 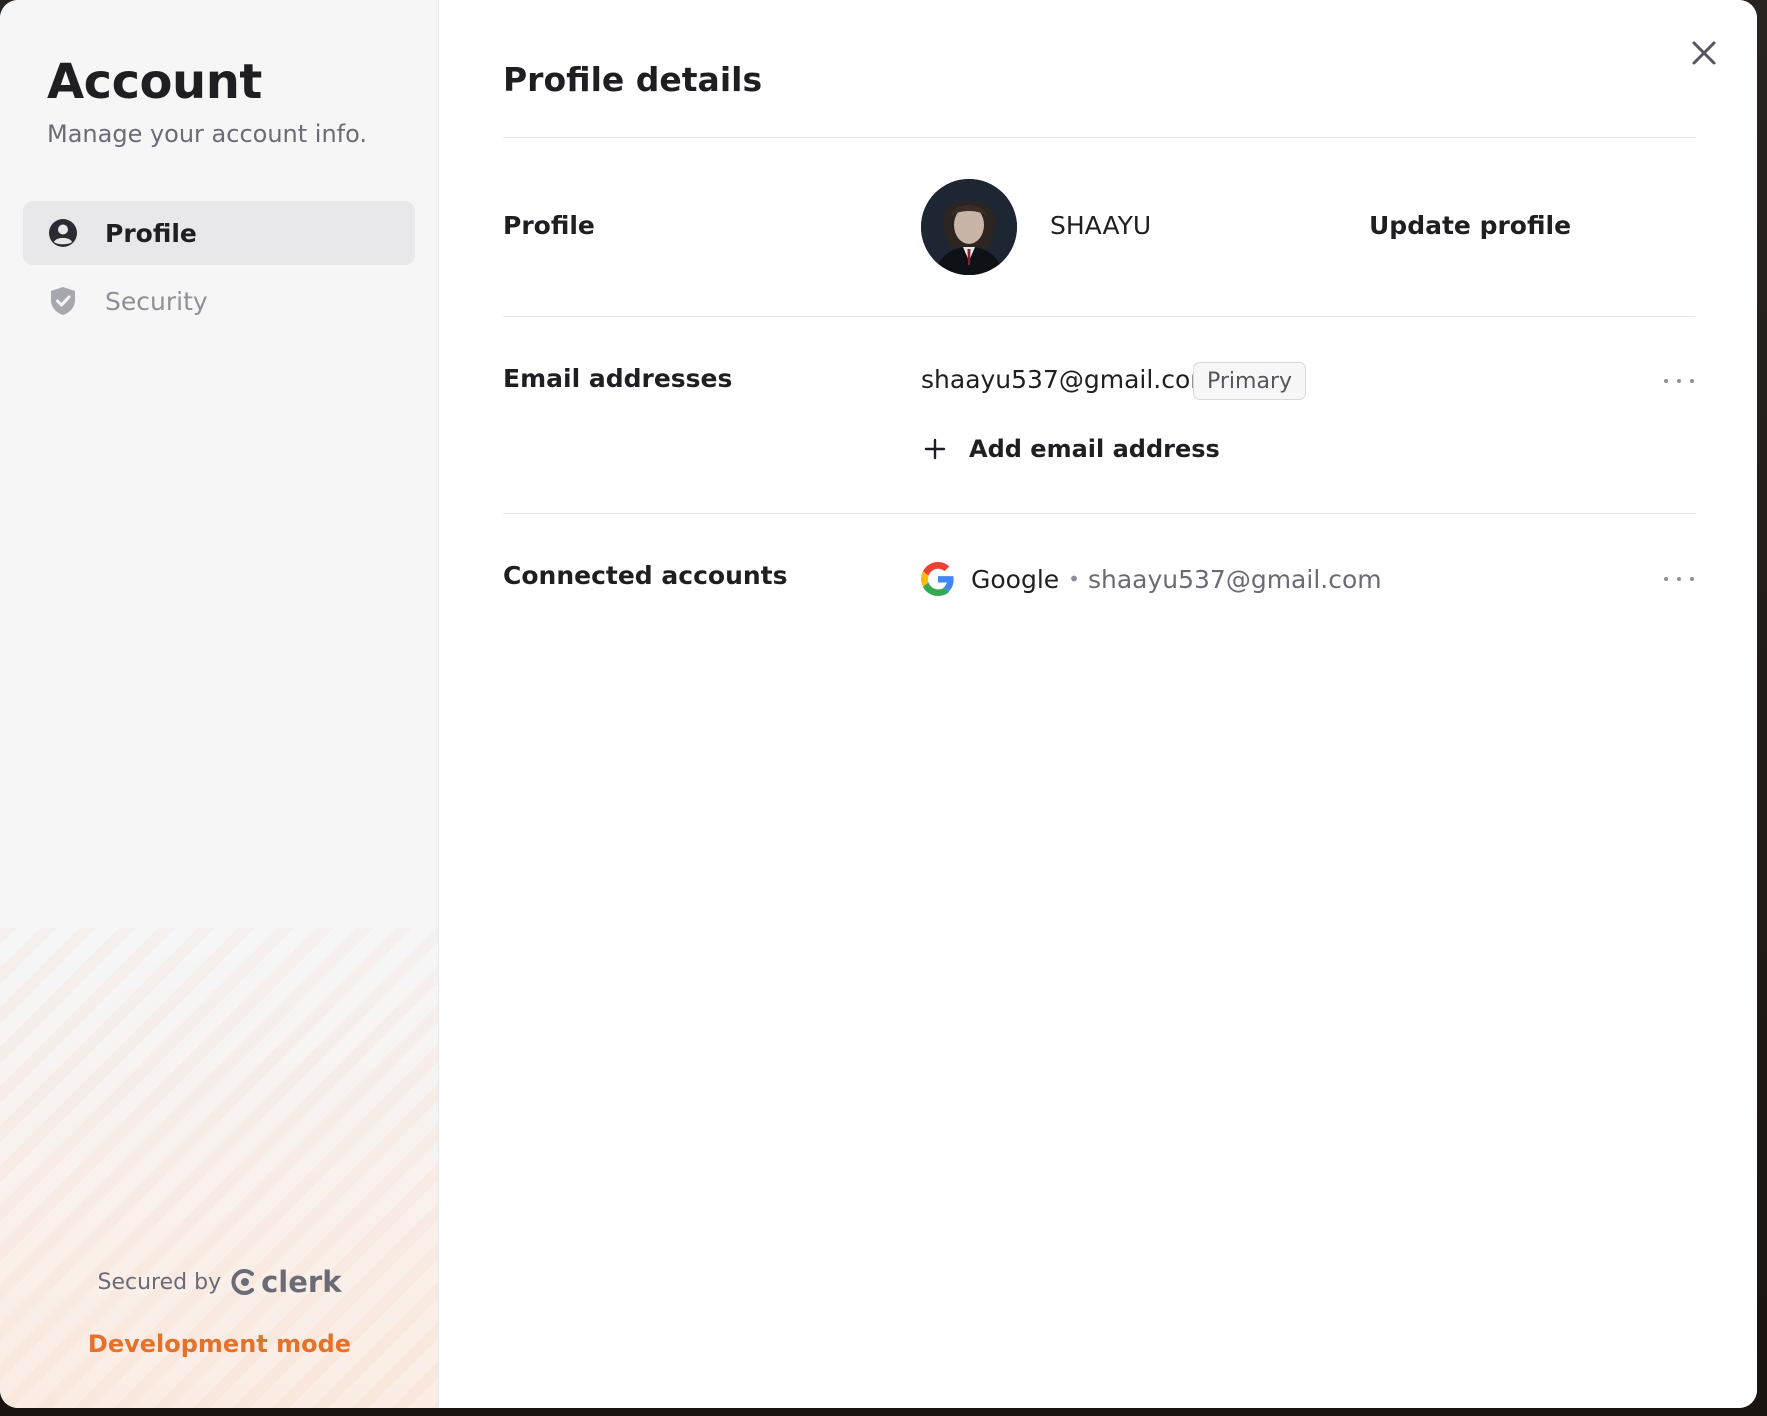 What do you see at coordinates (935, 449) in the screenshot?
I see `plus-icon` at bounding box center [935, 449].